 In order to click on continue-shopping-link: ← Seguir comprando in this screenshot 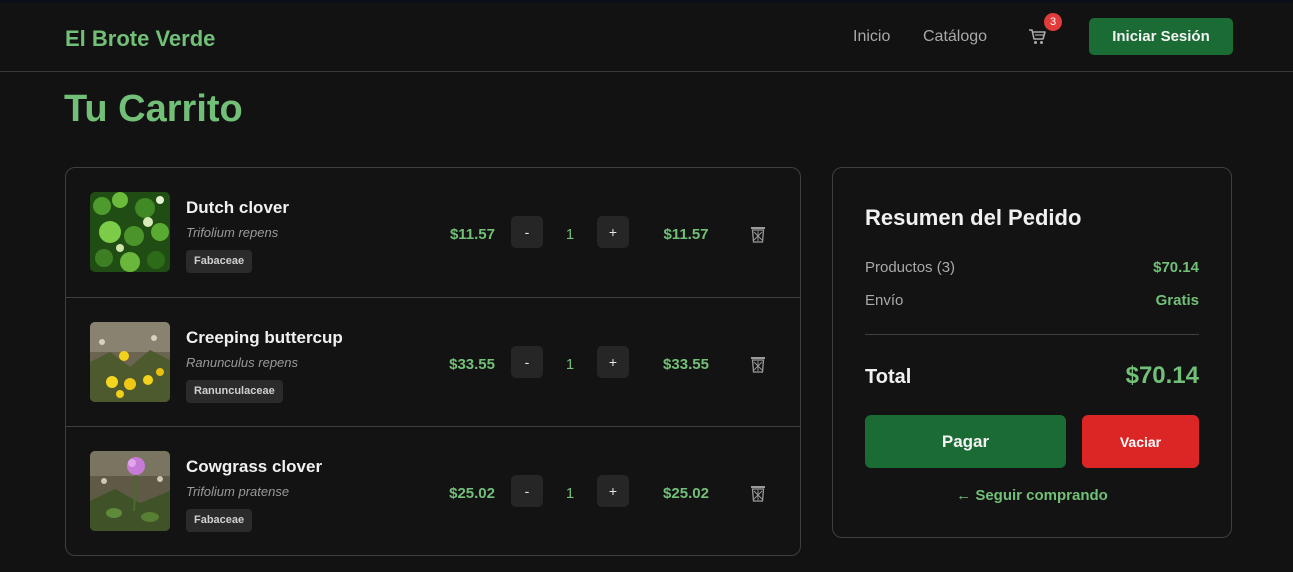, I will do `click(1032, 495)`.